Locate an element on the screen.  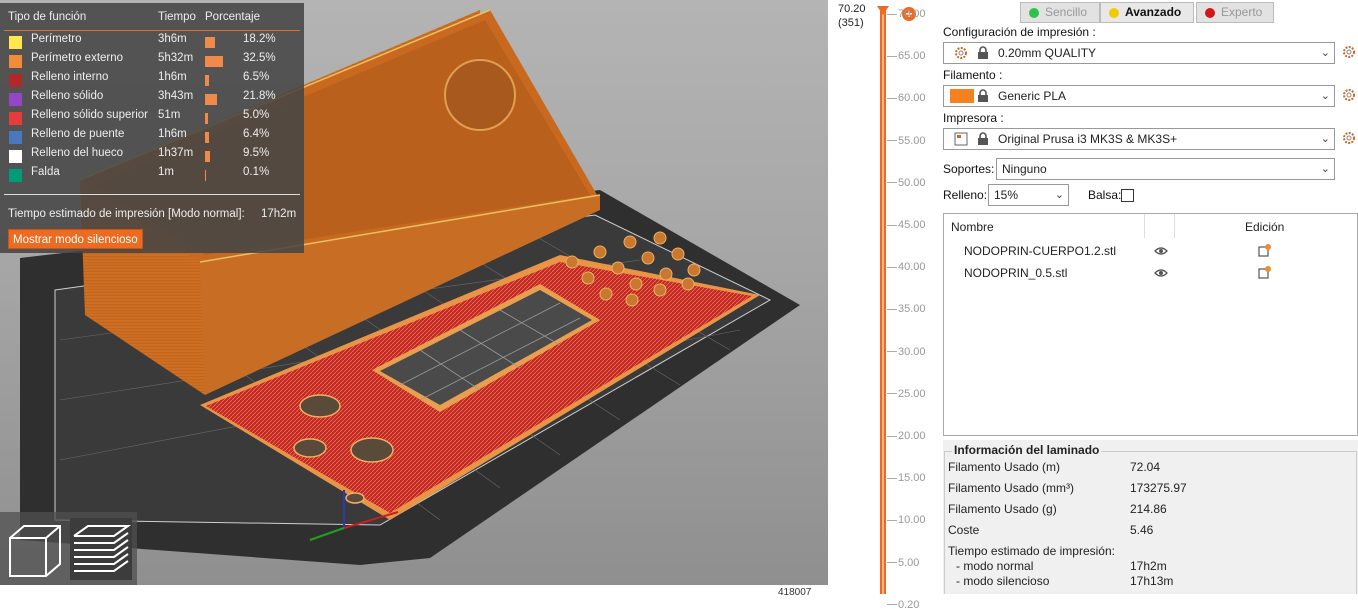
infill-value: 15% is located at coordinates (1006, 195).